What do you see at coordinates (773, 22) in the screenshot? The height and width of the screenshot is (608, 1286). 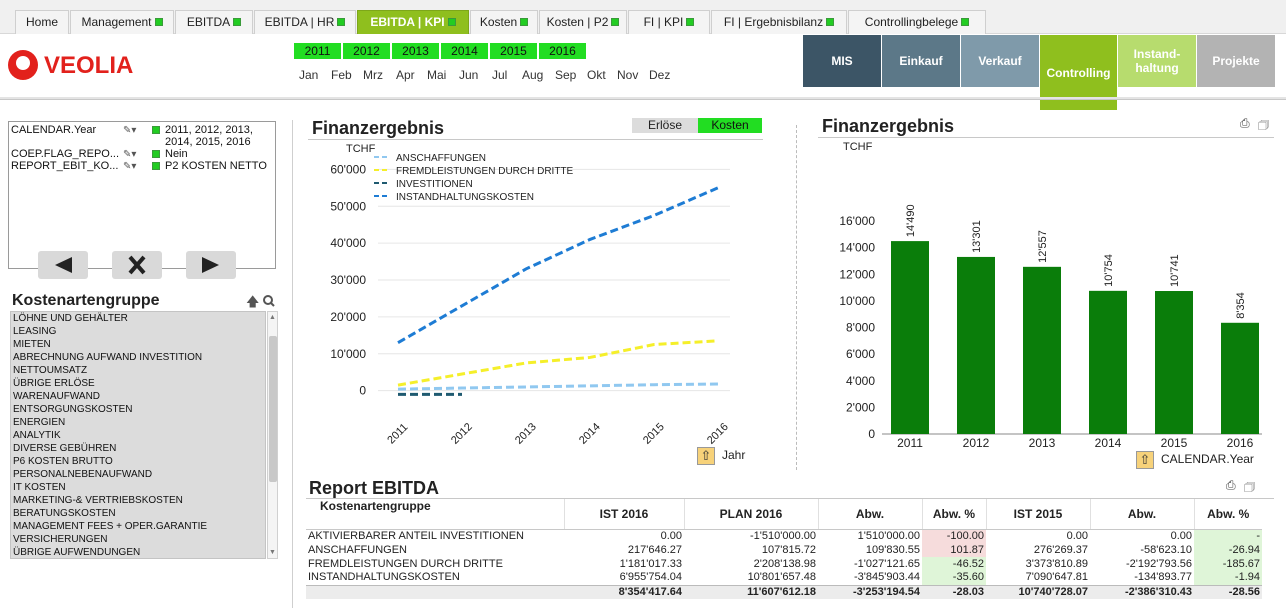 I see `tab-label: FI | Ergebnisbilanz` at bounding box center [773, 22].